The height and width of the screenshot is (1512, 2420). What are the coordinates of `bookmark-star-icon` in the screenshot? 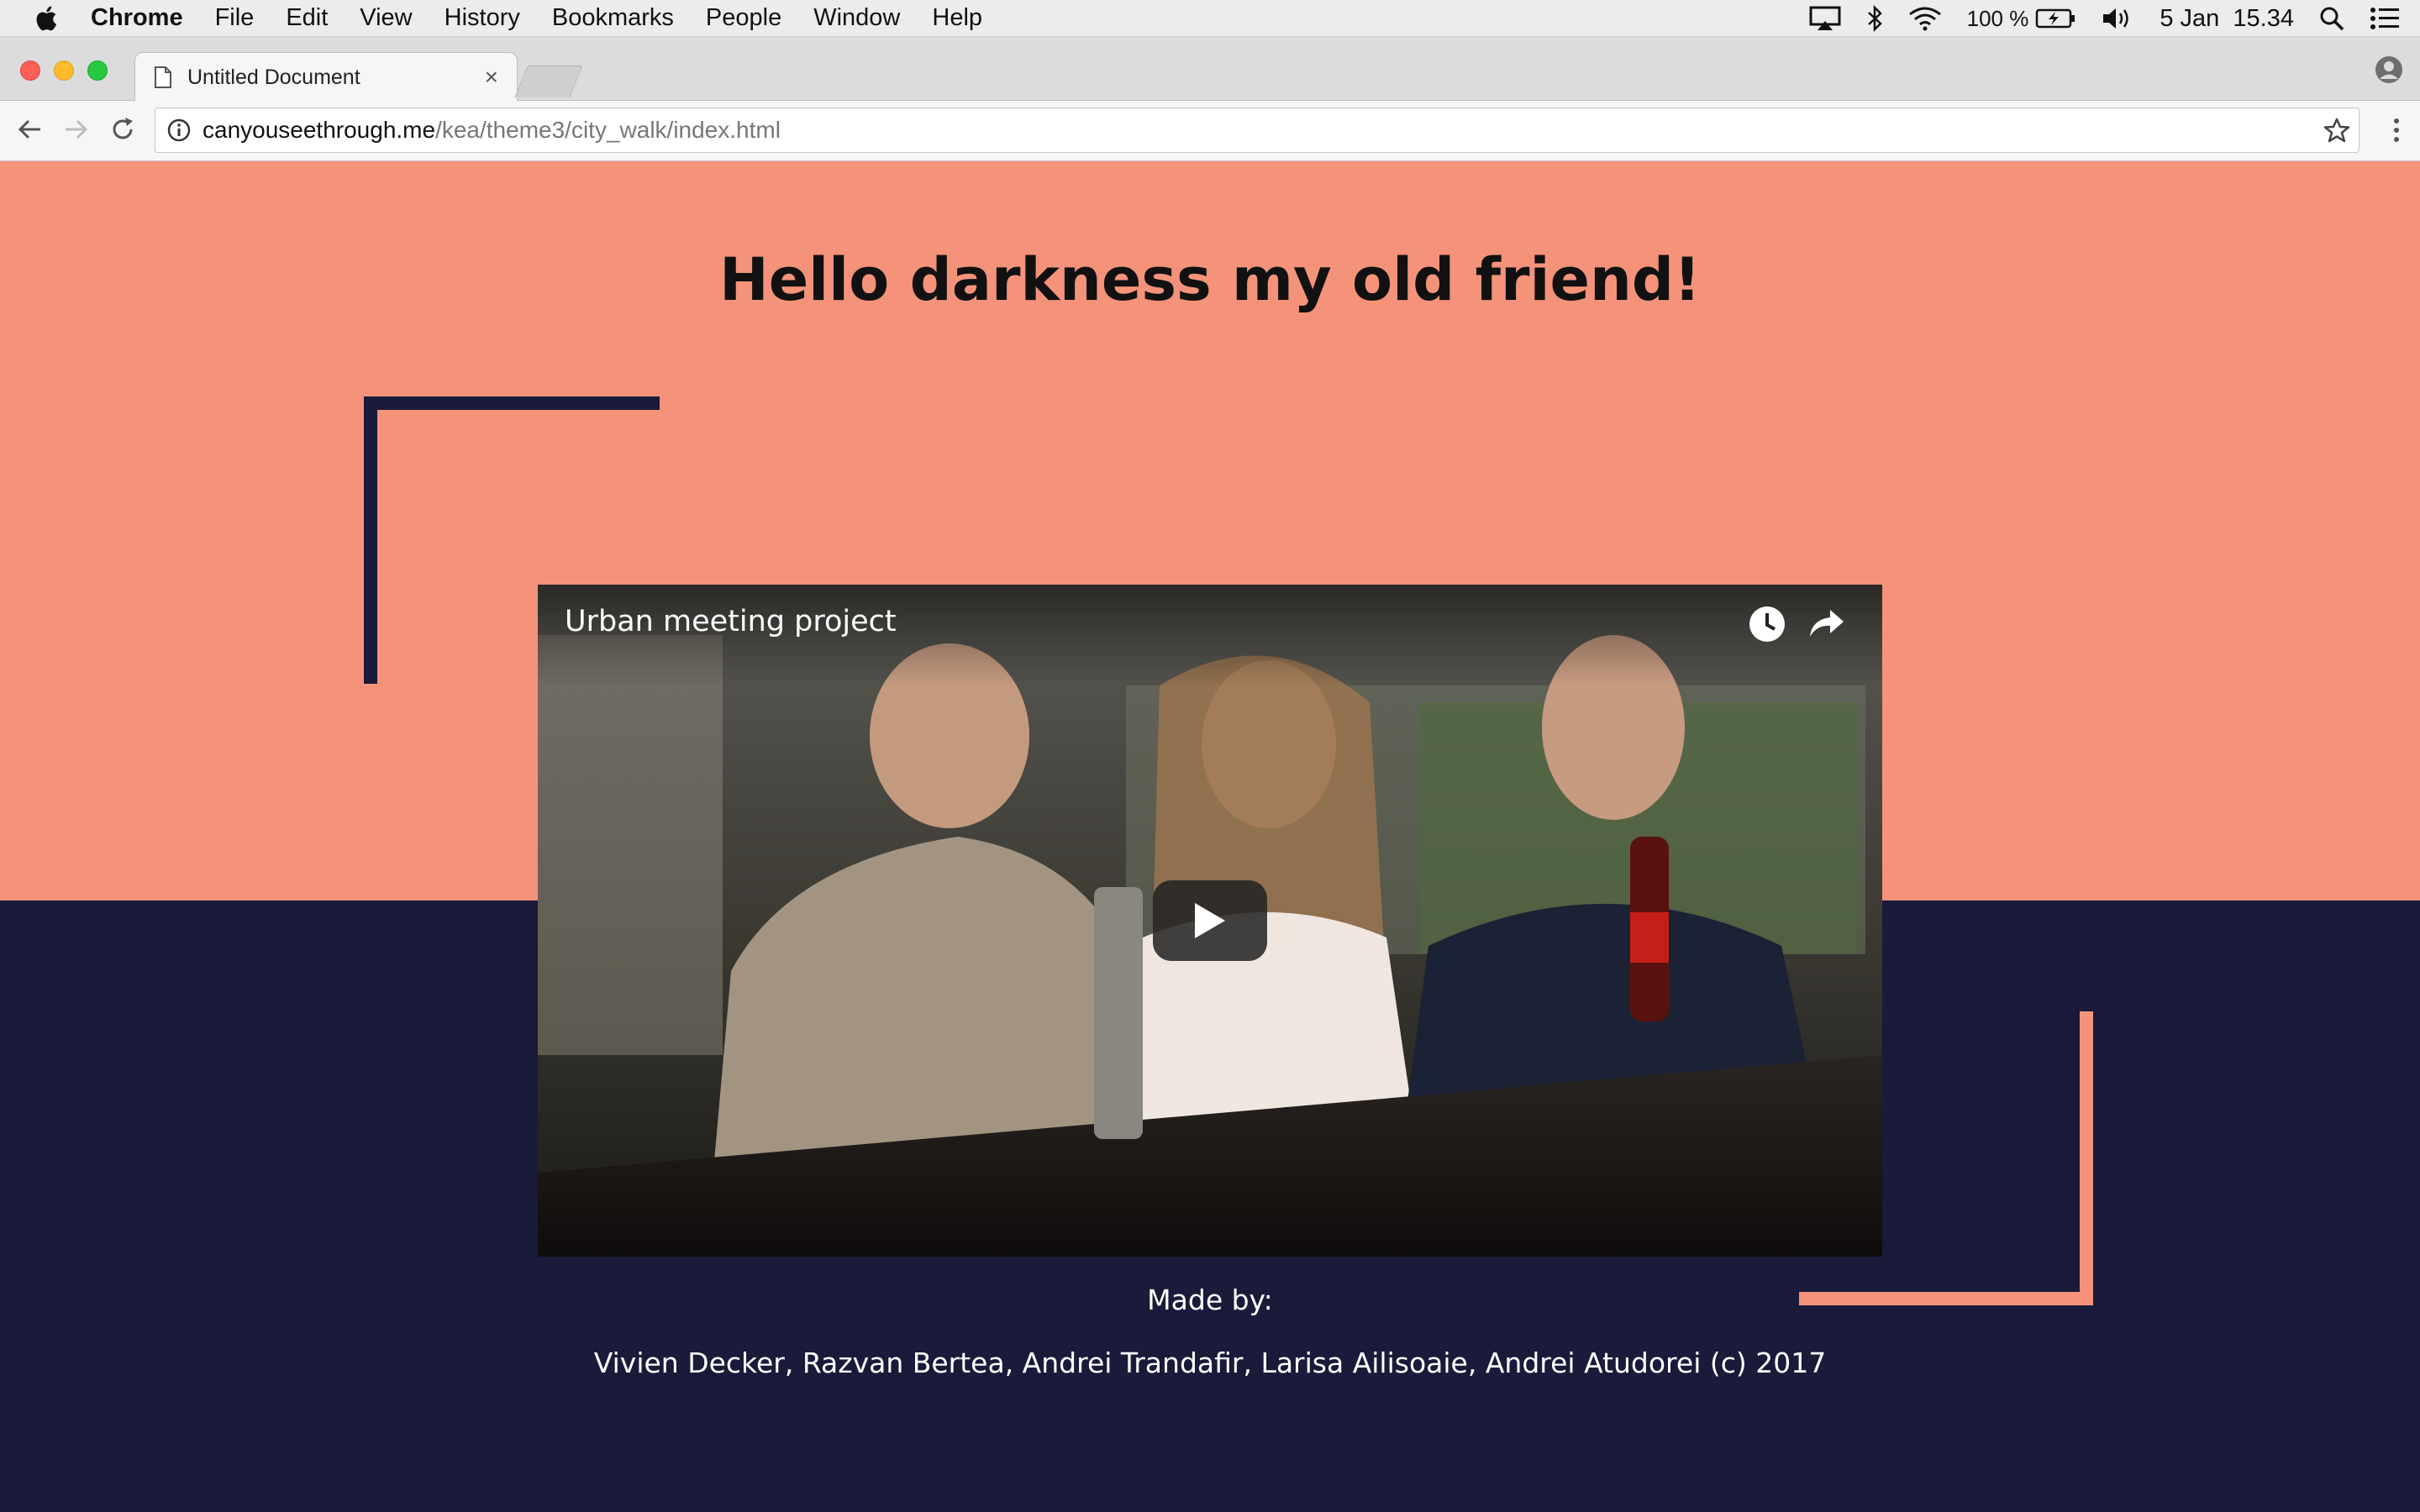 It's located at (2336, 130).